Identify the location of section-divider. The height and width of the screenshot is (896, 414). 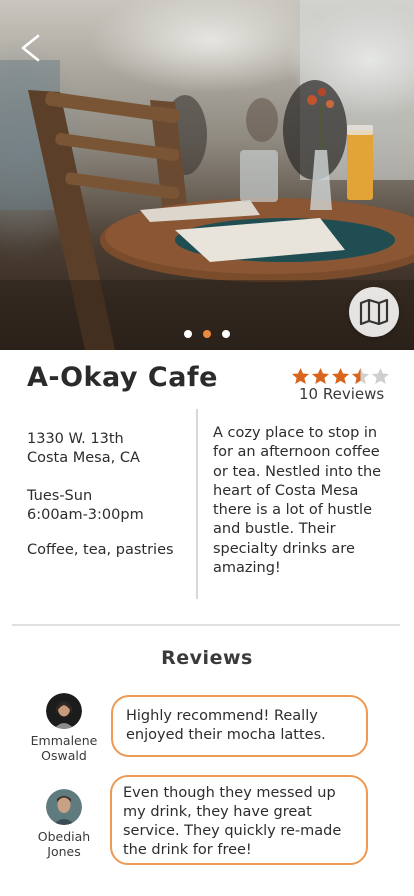
(206, 625).